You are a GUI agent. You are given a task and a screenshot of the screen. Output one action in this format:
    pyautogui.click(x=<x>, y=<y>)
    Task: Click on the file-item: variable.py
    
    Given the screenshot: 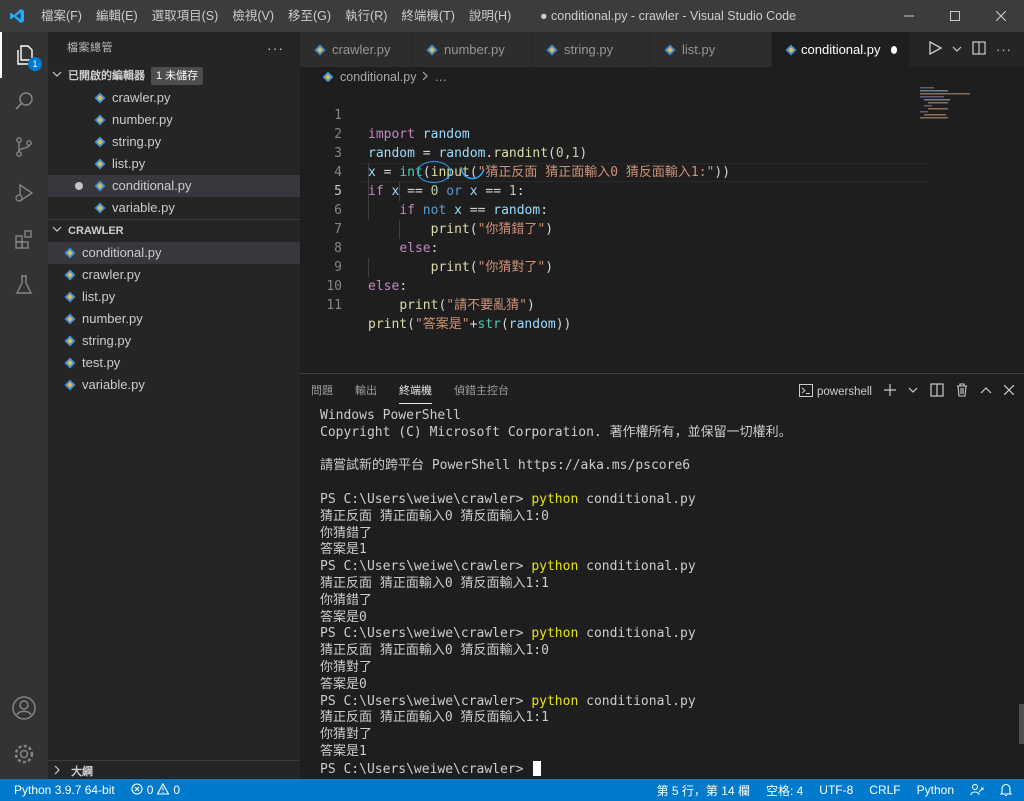 What is the action you would take?
    pyautogui.click(x=174, y=385)
    